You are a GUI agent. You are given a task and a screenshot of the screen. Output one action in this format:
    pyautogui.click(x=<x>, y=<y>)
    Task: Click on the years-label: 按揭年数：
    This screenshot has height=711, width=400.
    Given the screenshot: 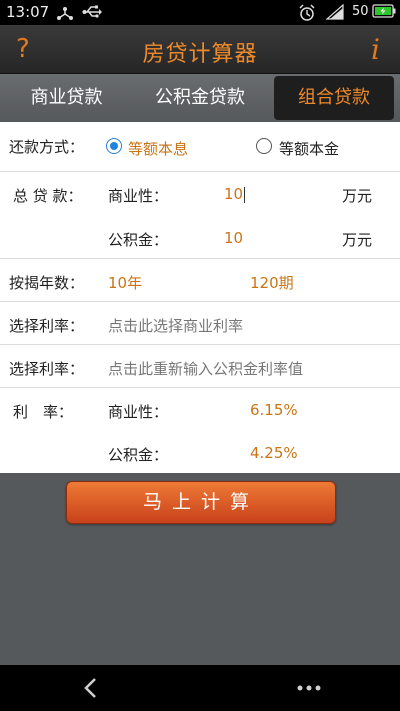 What is the action you would take?
    pyautogui.click(x=47, y=283)
    